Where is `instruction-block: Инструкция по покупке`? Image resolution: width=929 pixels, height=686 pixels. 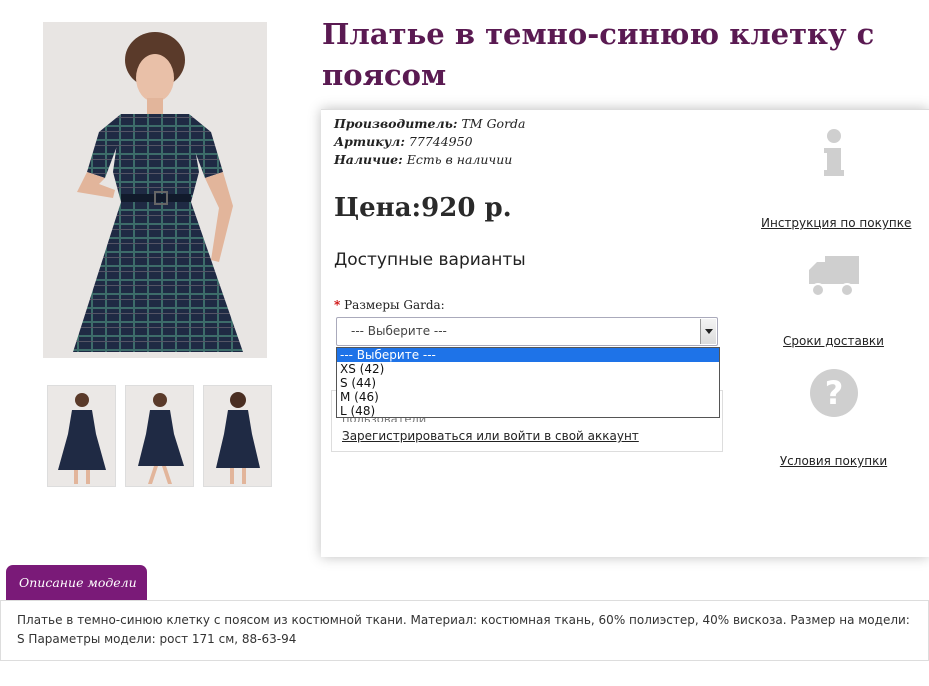 instruction-block: Инструкция по покупке is located at coordinates (836, 179).